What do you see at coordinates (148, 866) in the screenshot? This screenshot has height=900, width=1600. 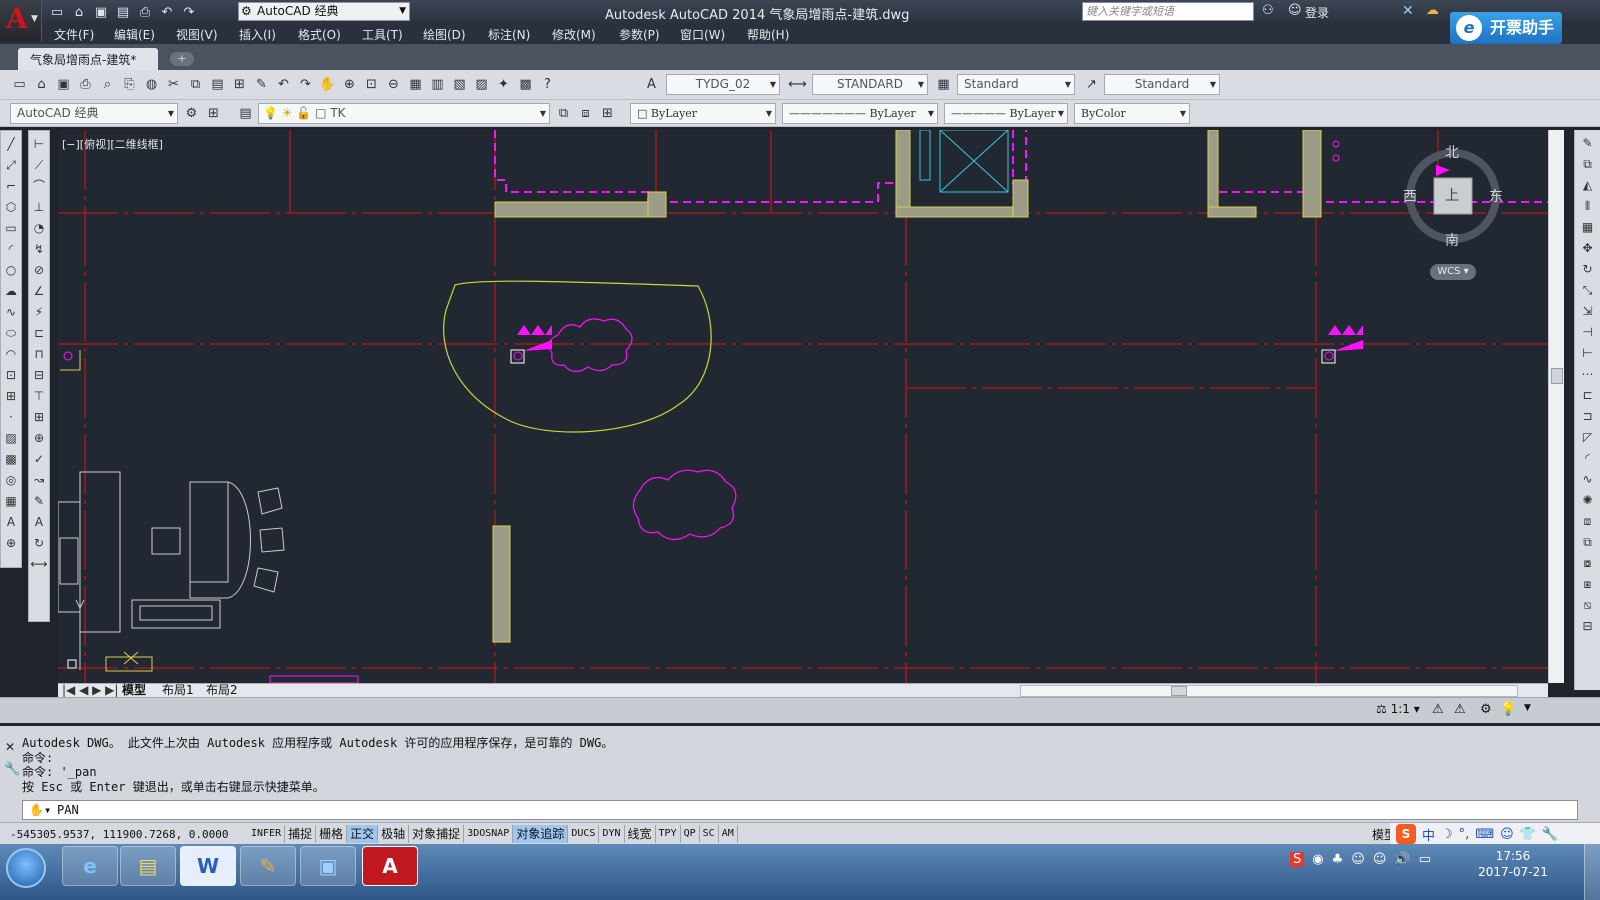 I see `explorer-icon: ▤` at bounding box center [148, 866].